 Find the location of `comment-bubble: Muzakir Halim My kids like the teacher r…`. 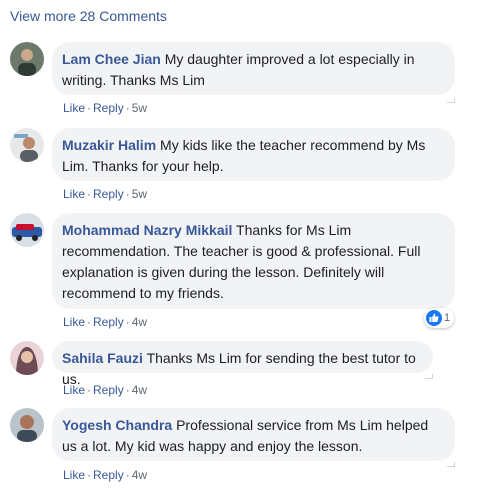

comment-bubble: Muzakir Halim My kids like the teacher r… is located at coordinates (253, 154).